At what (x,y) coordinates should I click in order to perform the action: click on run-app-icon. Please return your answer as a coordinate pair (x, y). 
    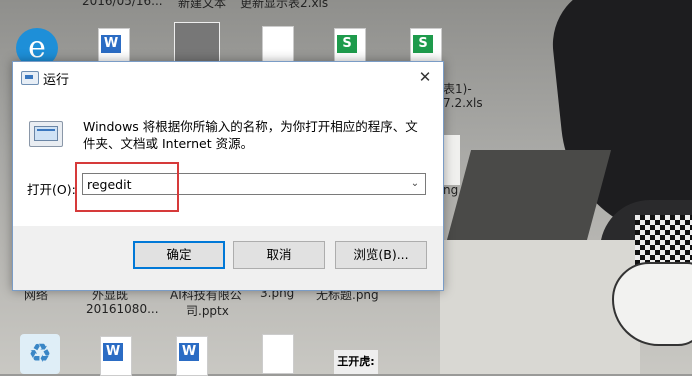
    Looking at the image, I should click on (30, 78).